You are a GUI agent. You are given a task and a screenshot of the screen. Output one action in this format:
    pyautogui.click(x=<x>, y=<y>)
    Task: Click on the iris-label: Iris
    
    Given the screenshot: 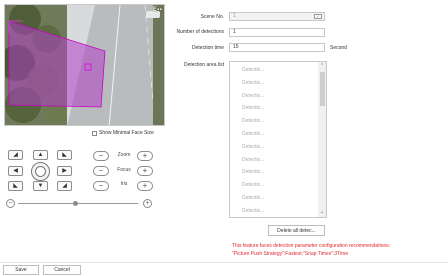 What is the action you would take?
    pyautogui.click(x=124, y=184)
    